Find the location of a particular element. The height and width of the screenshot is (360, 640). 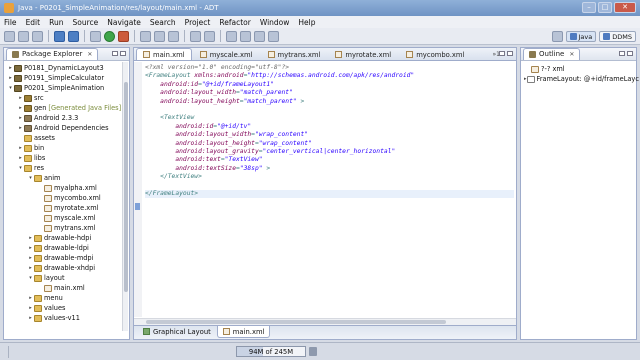

maximize-view-icon is located at coordinates (123, 53).